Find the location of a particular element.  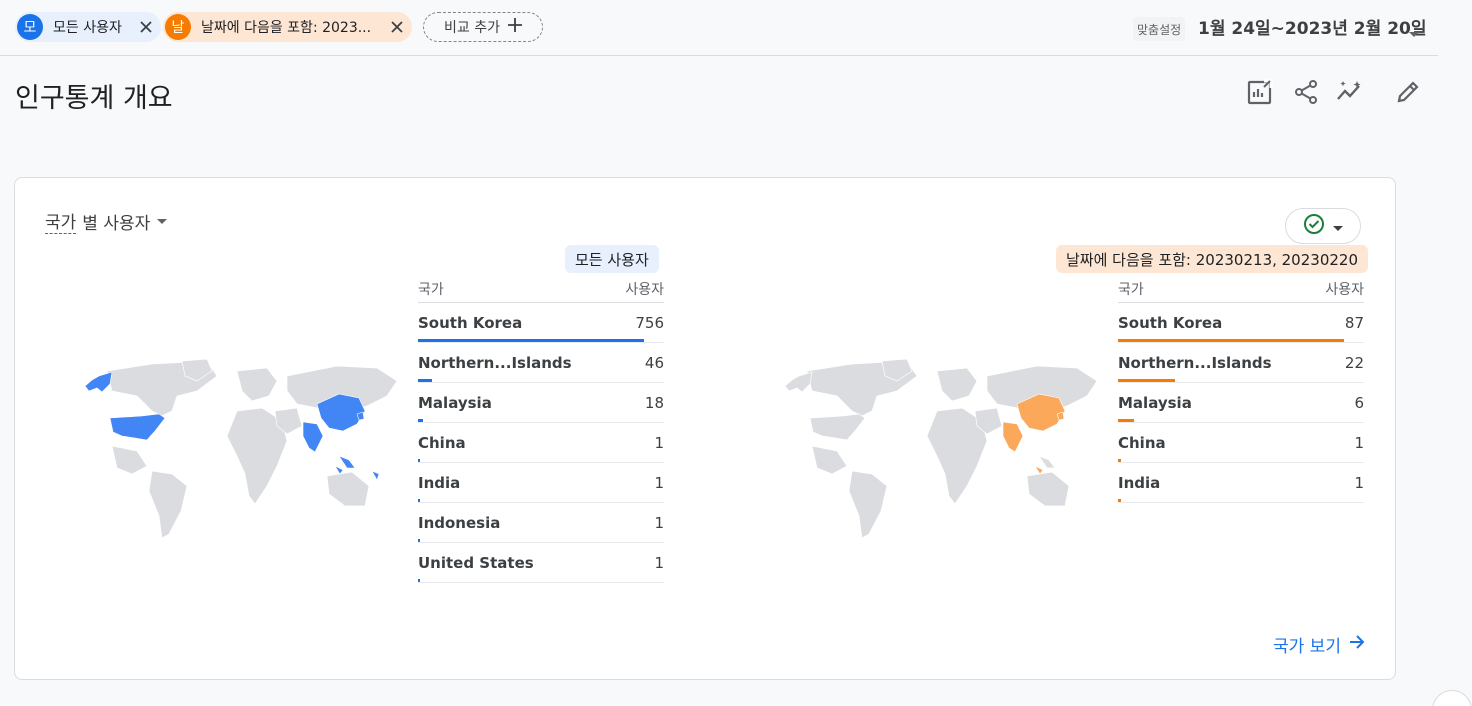

country-name: Indonesia is located at coordinates (459, 522).